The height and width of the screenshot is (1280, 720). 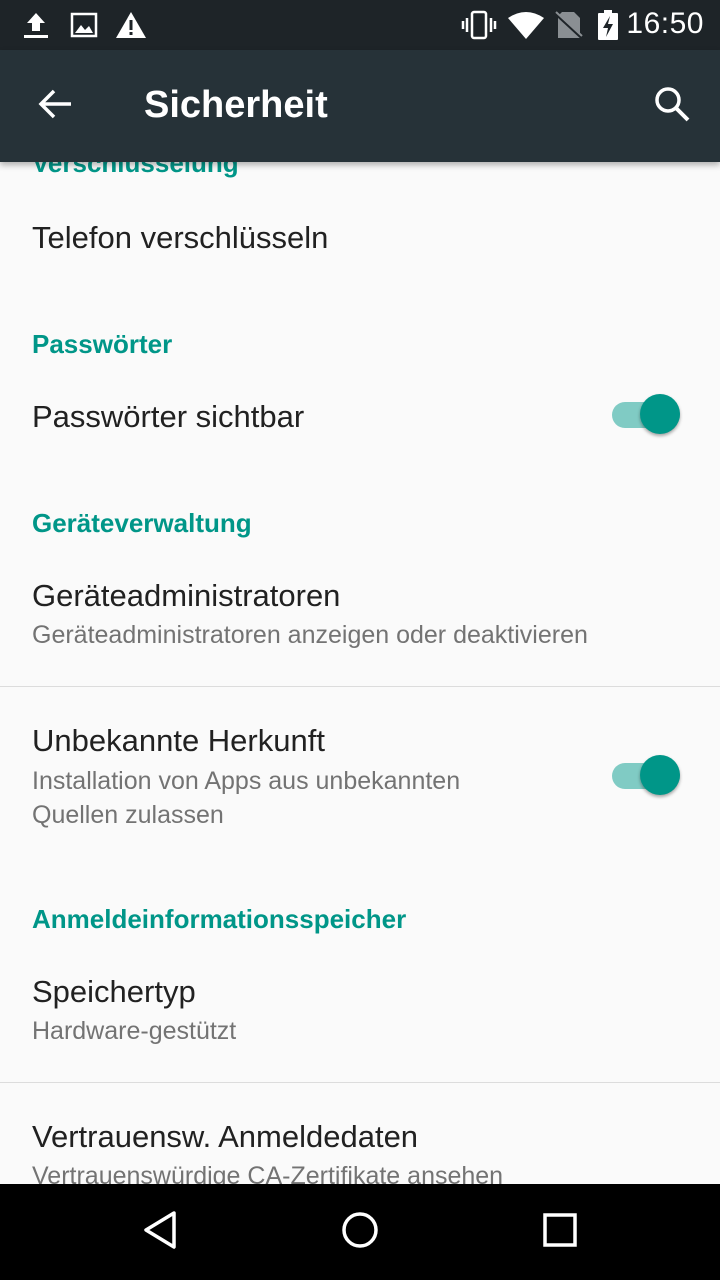 What do you see at coordinates (236, 105) in the screenshot?
I see `page-title: Sicherheit` at bounding box center [236, 105].